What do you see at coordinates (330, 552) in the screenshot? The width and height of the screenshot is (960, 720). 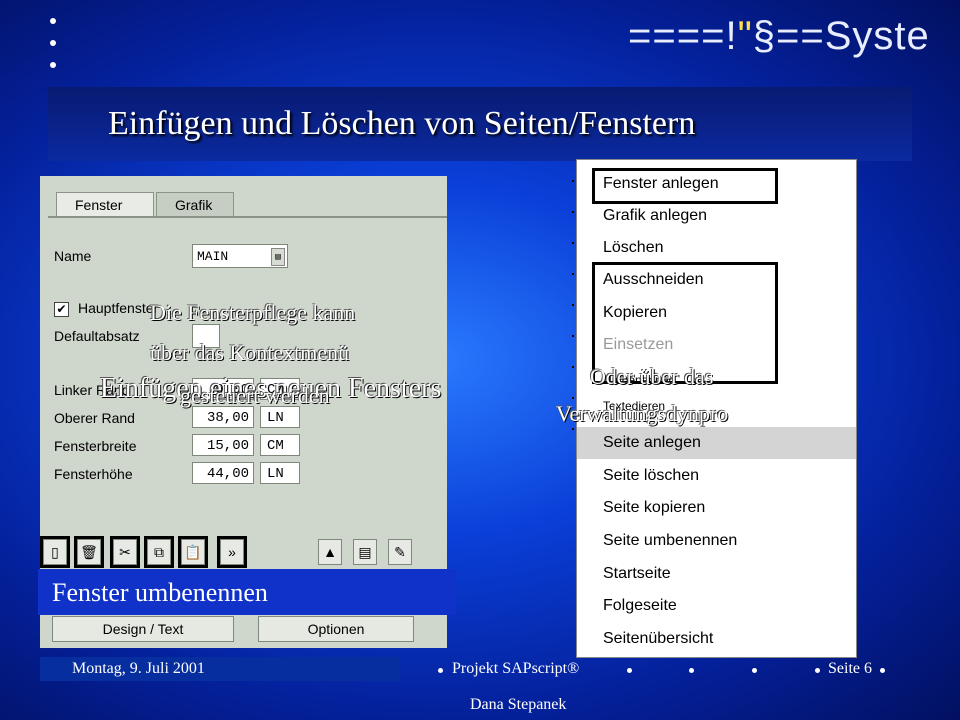 I see `graphic-icon: ▲` at bounding box center [330, 552].